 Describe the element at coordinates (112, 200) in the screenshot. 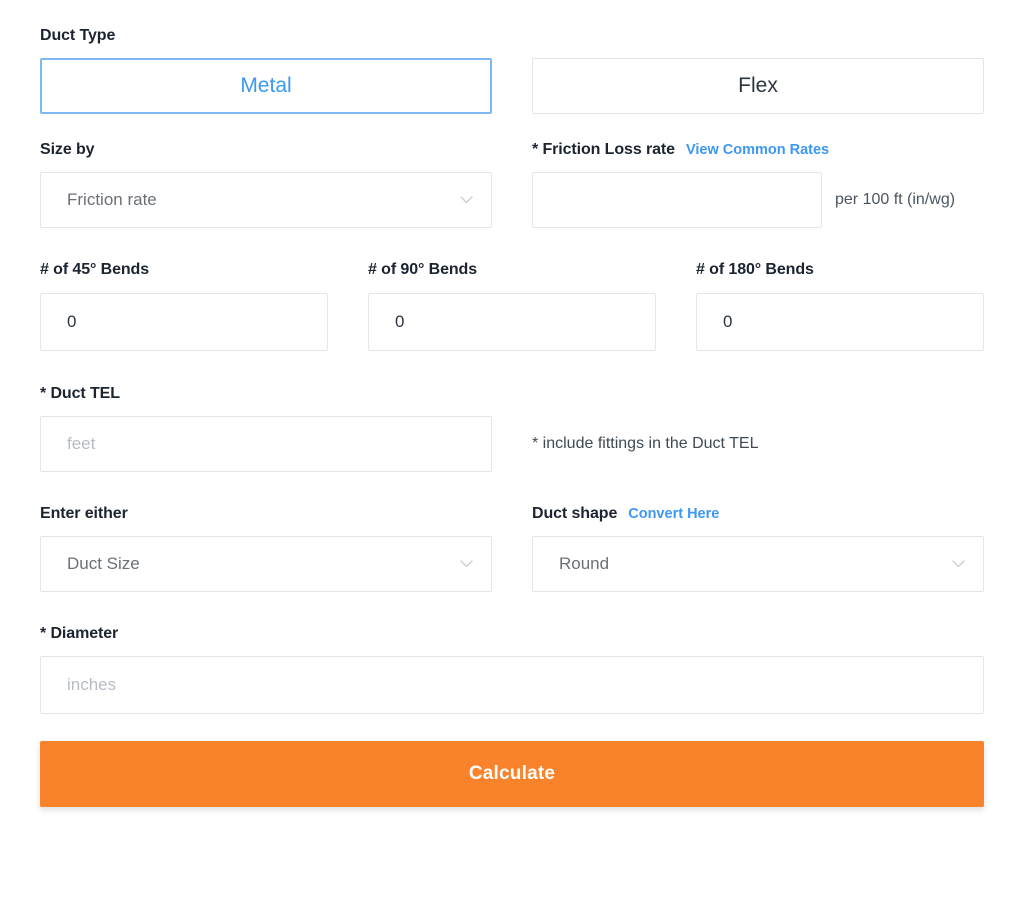

I see `size-by-selected-value: Friction rate` at that location.